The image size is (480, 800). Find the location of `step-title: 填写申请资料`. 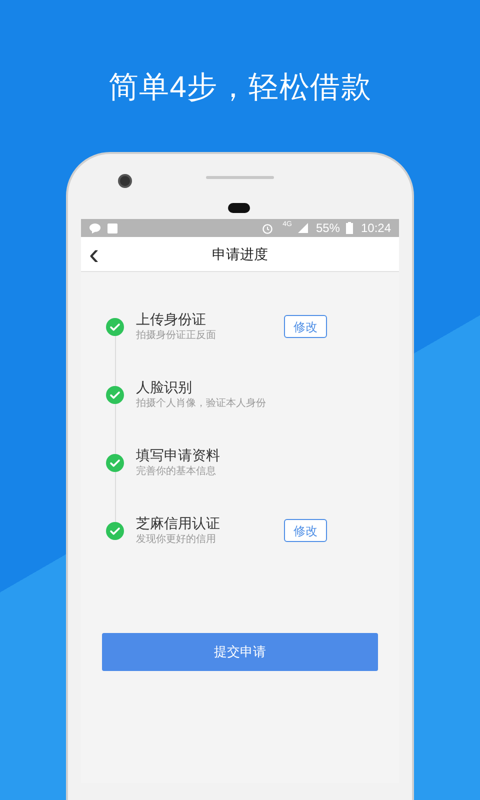

step-title: 填写申请资料 is located at coordinates (178, 455).